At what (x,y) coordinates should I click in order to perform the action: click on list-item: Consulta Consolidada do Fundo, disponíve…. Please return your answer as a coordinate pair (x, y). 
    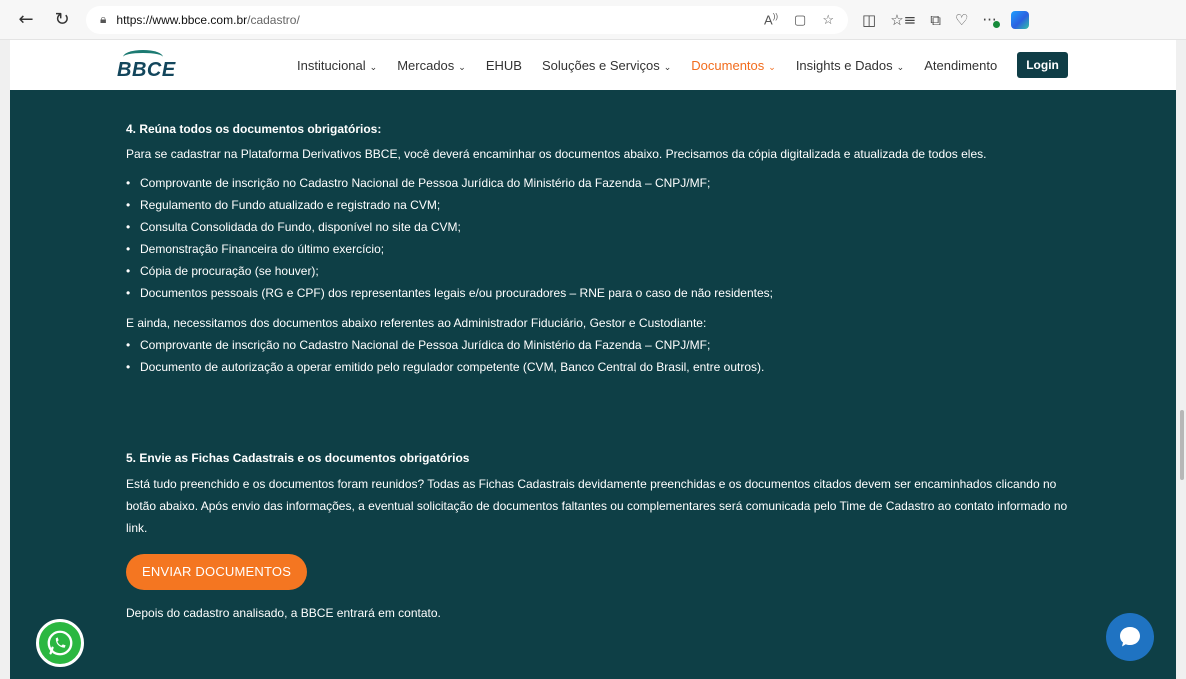
    Looking at the image, I should click on (606, 227).